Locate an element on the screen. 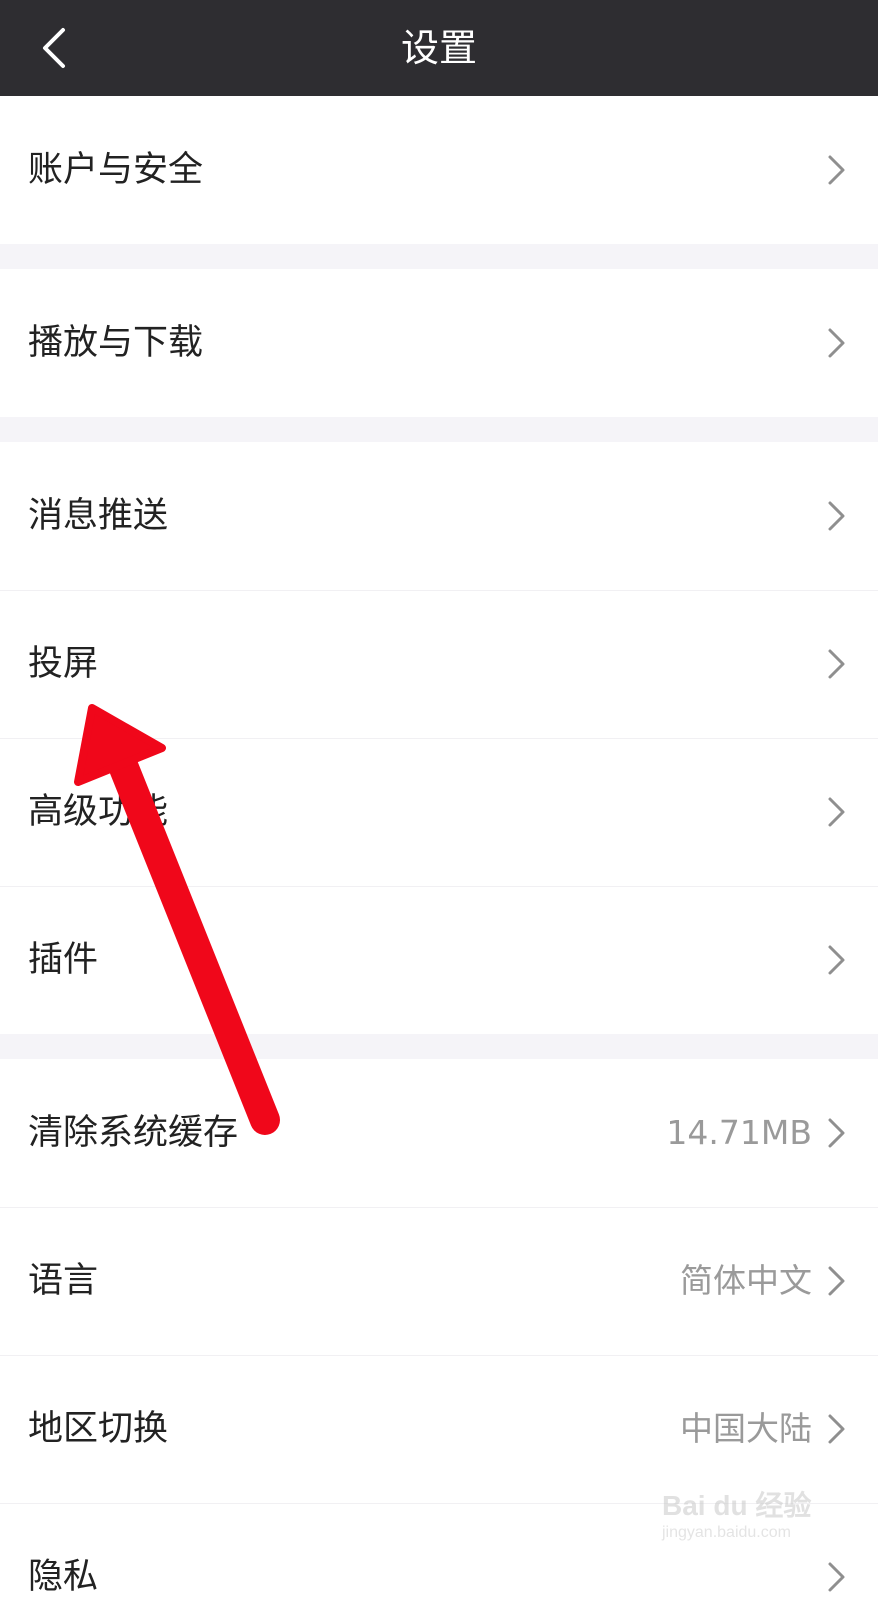  top-bar: 设置 is located at coordinates (439, 48).